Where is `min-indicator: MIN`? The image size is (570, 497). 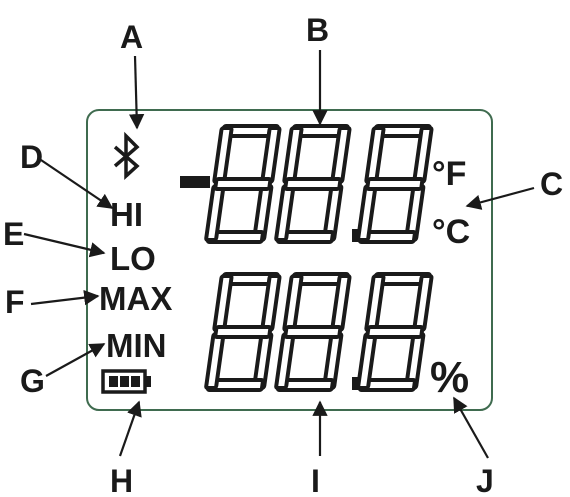
min-indicator: MIN is located at coordinates (136, 345).